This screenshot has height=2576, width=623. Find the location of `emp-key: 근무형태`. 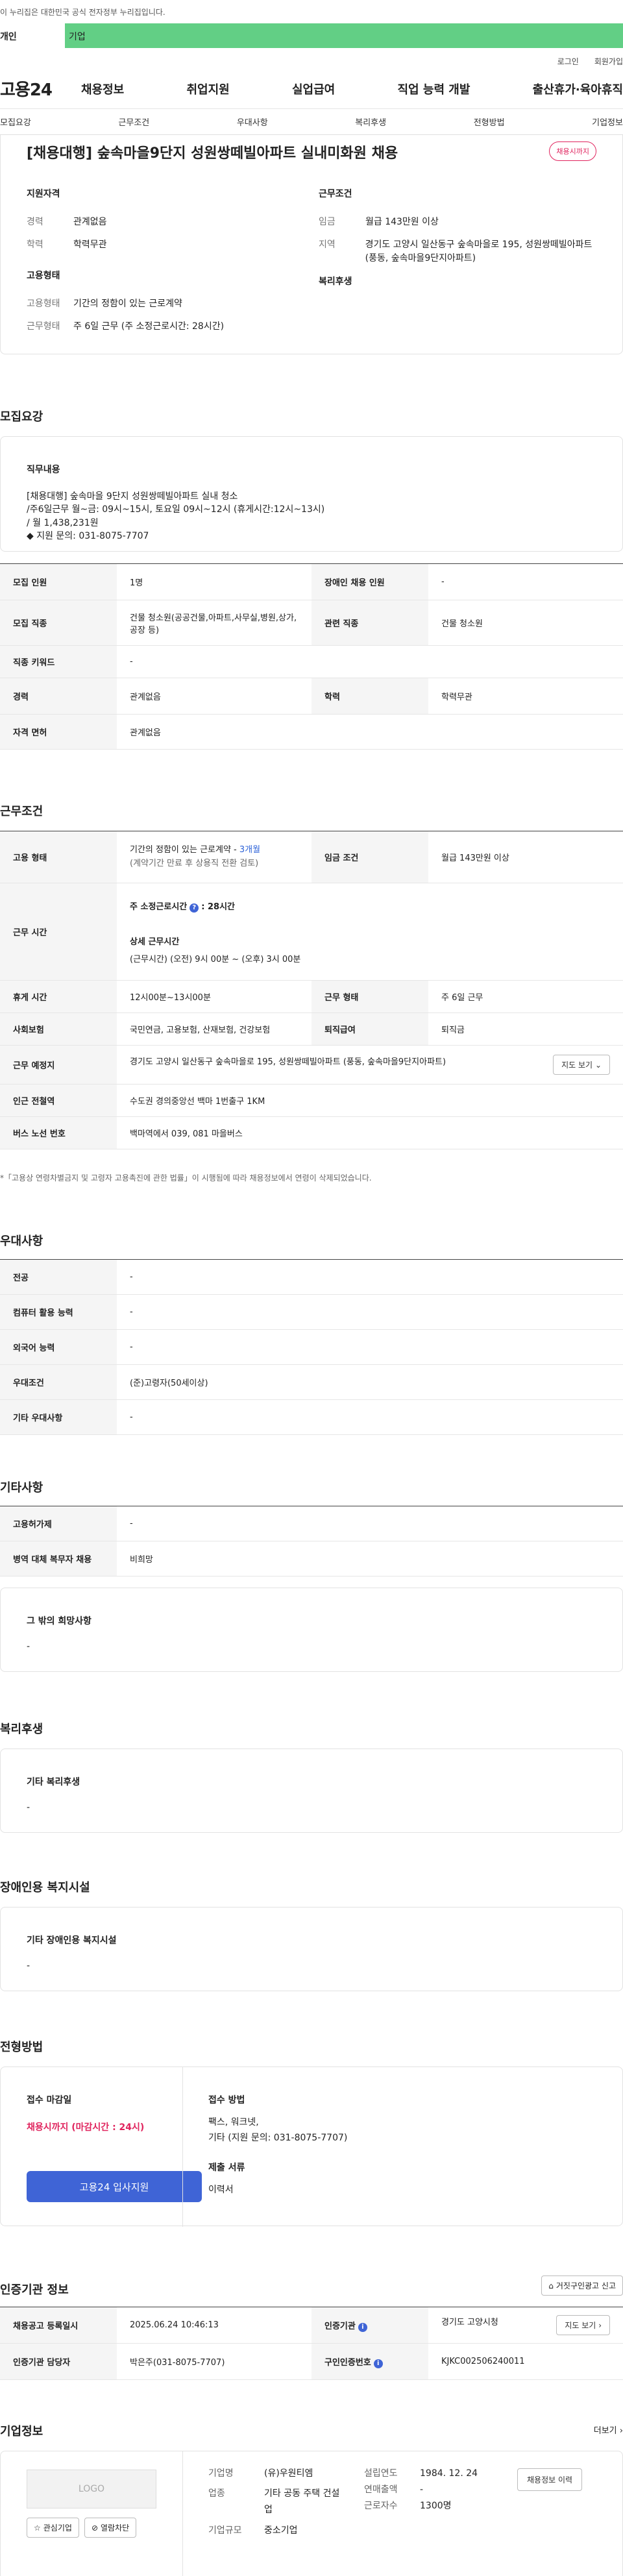

emp-key: 근무형태 is located at coordinates (43, 326).